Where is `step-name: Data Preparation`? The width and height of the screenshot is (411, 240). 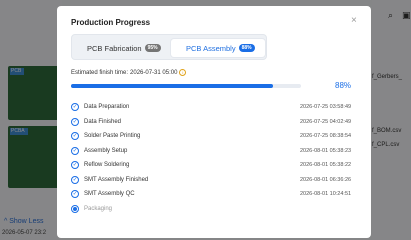 step-name: Data Preparation is located at coordinates (107, 107).